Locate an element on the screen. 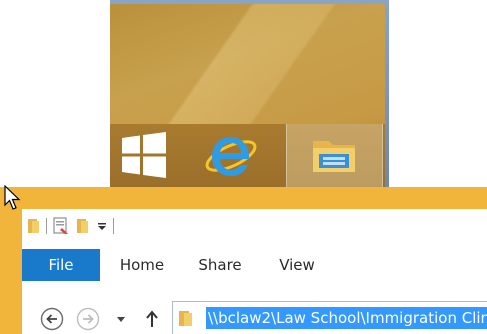 The width and height of the screenshot is (487, 334). taskbar is located at coordinates (249, 155).